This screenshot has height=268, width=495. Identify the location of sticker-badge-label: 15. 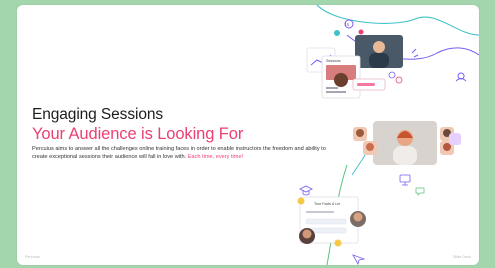
(347, 24).